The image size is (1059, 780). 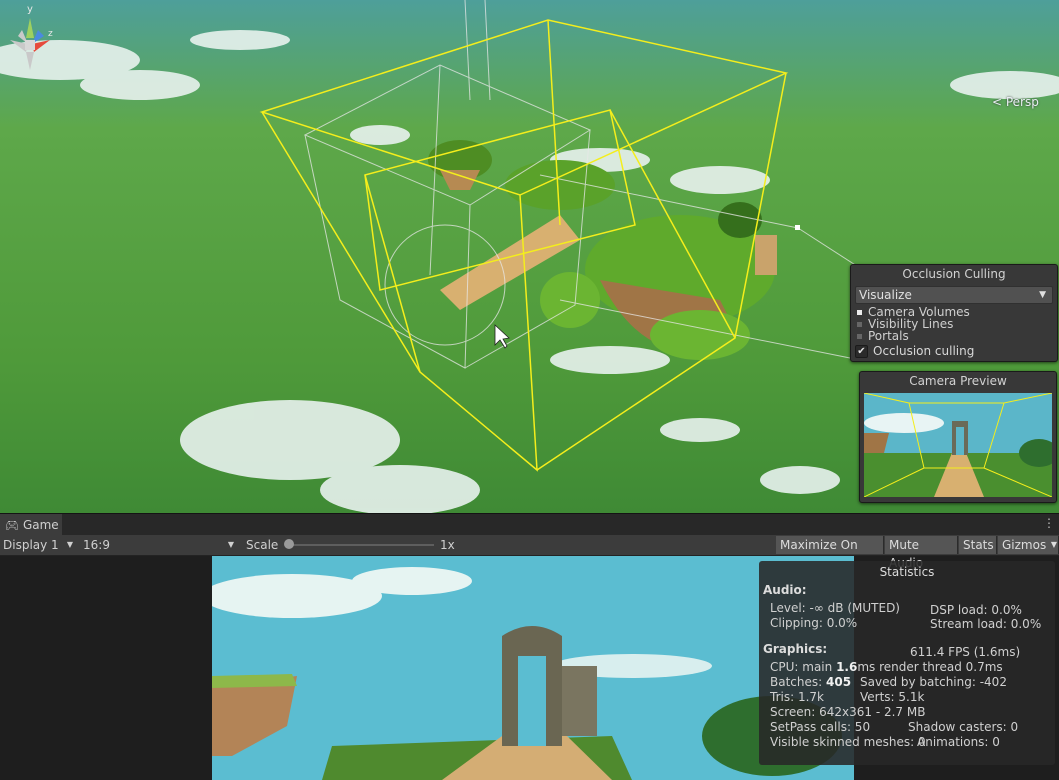 I want to click on tab-game: 🎮︎ Game, so click(x=31, y=525).